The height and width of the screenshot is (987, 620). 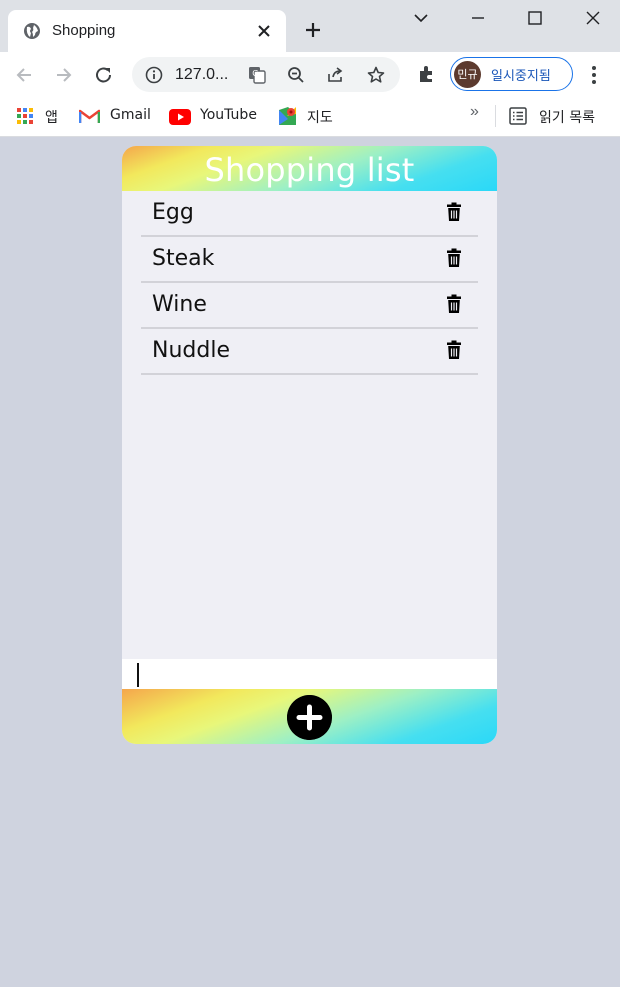 I want to click on item-name: Wine, so click(x=179, y=304).